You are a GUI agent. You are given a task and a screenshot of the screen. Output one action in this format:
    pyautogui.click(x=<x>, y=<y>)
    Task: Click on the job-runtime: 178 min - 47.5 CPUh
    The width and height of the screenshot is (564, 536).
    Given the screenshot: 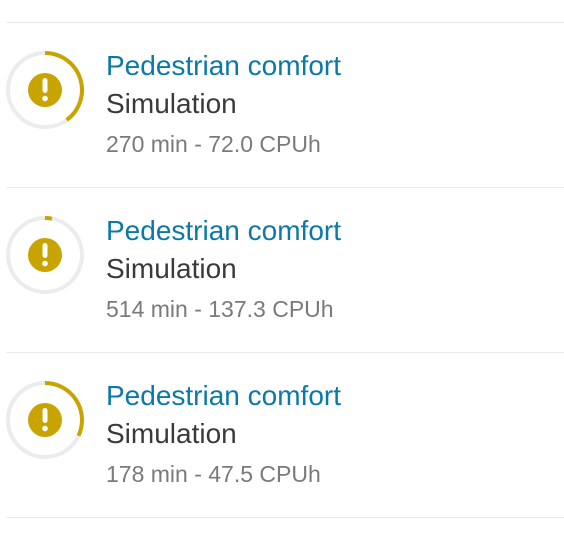 What is the action you would take?
    pyautogui.click(x=213, y=474)
    